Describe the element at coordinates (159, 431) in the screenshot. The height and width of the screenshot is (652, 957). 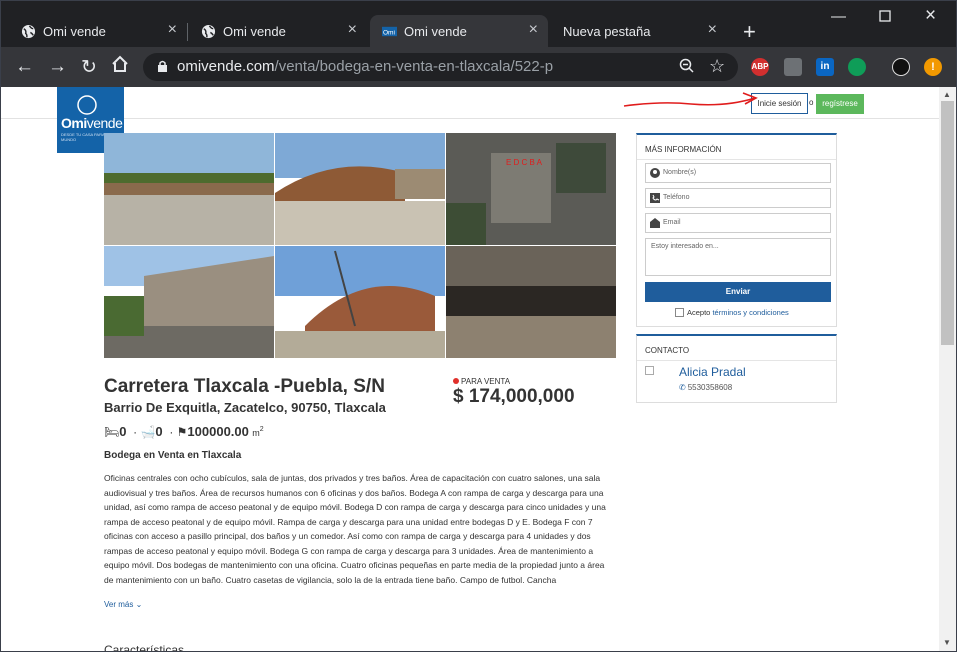
I see `bathrooms-count: 0` at that location.